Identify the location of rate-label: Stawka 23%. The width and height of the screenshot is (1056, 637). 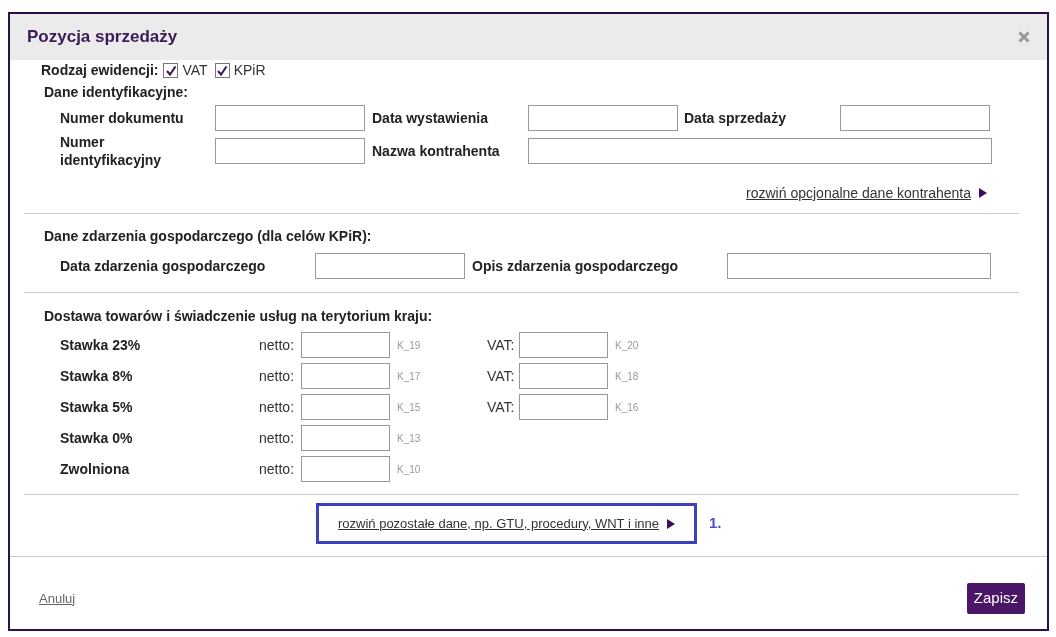
(101, 345).